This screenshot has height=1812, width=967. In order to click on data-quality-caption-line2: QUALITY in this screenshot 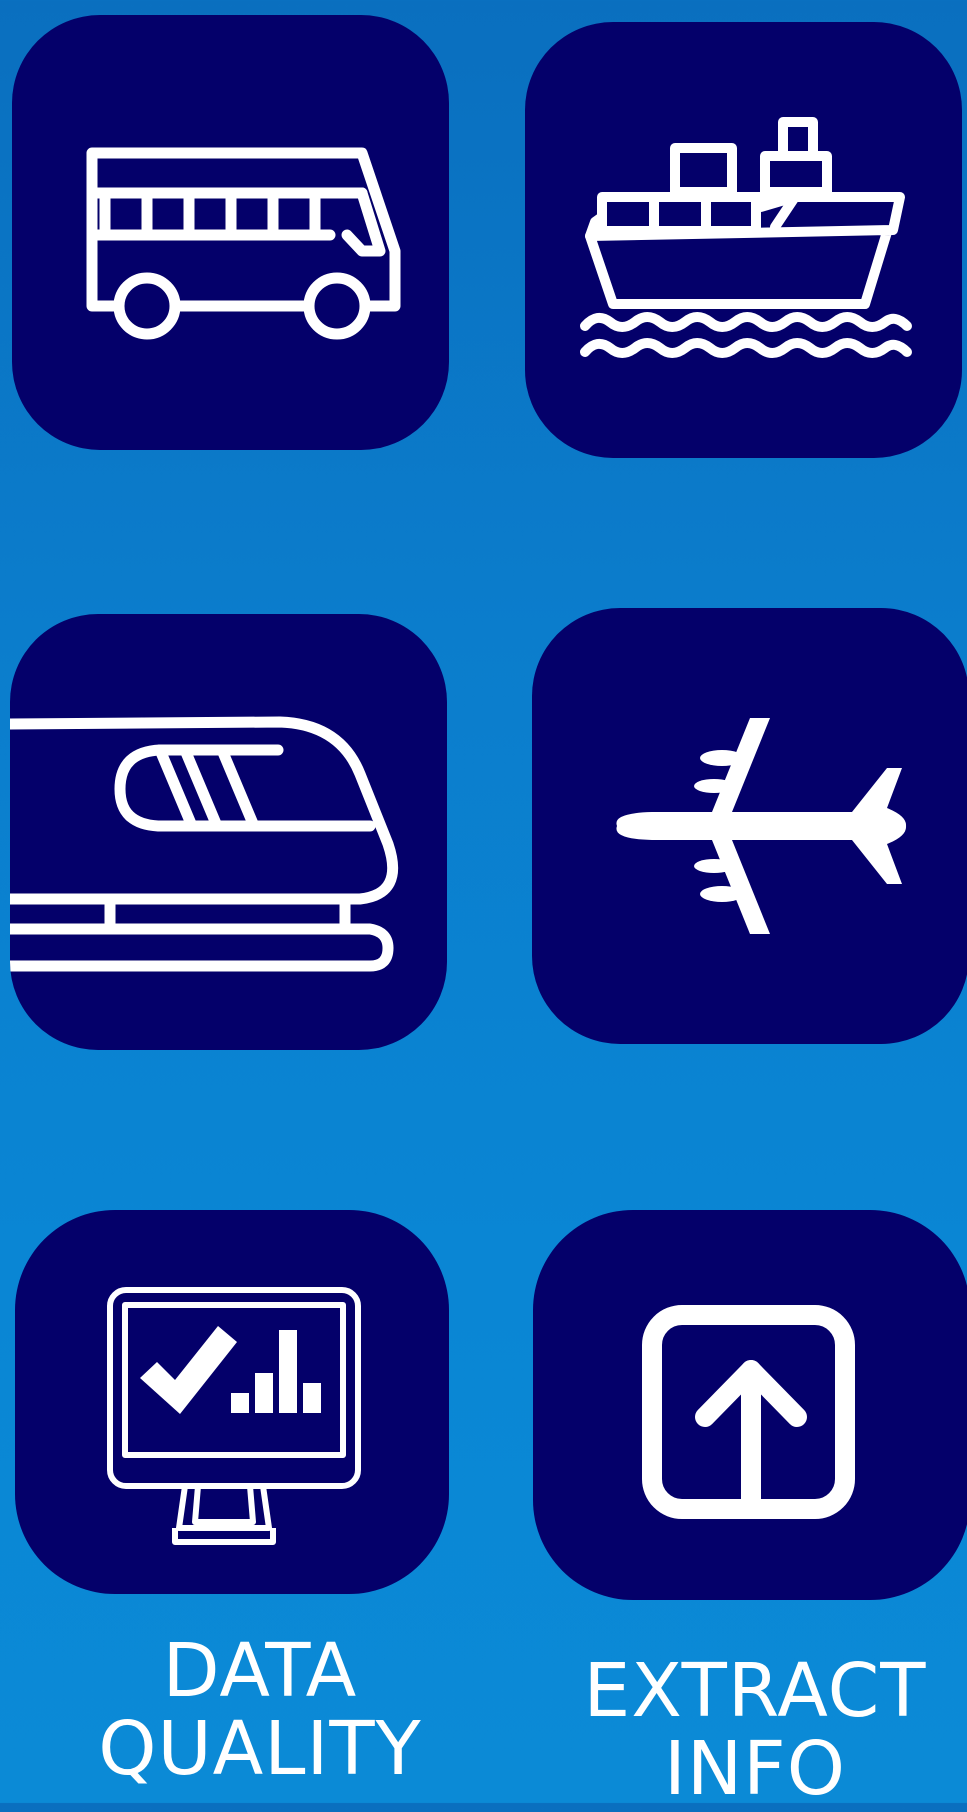, I will do `click(260, 1749)`.